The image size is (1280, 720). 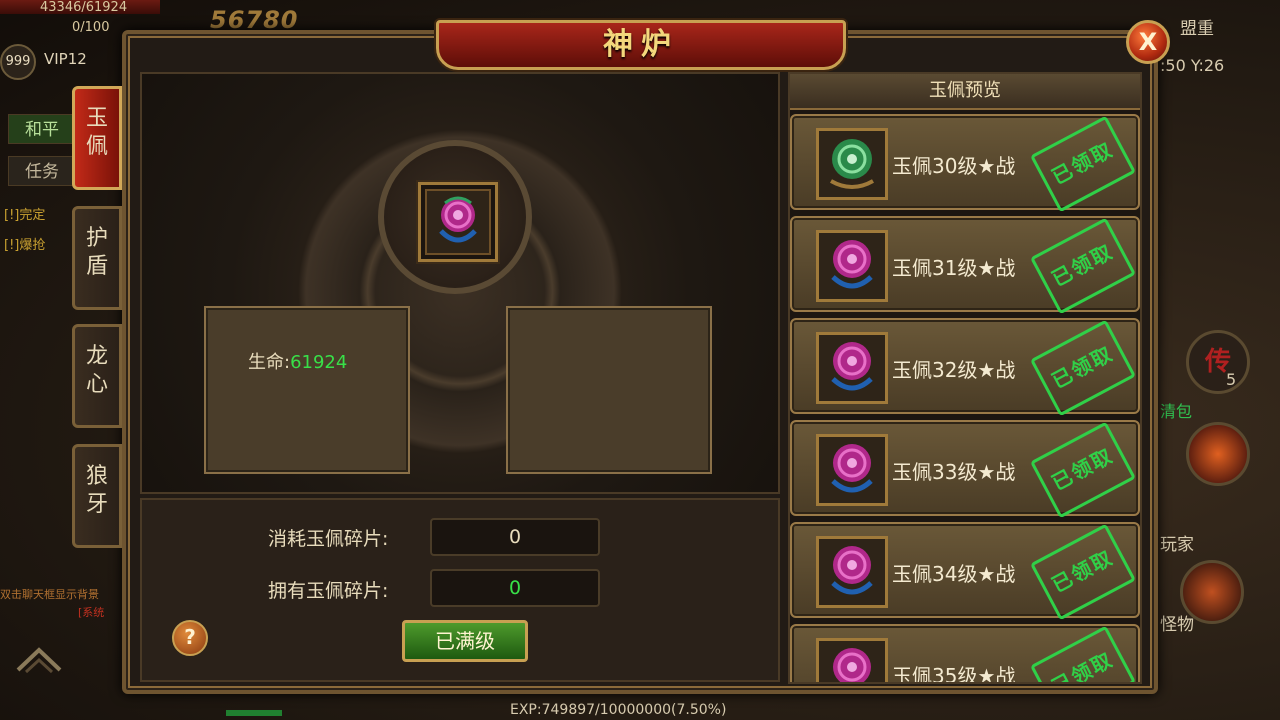 I want to click on preview-row-label: 玉佩32级★战, so click(x=954, y=370).